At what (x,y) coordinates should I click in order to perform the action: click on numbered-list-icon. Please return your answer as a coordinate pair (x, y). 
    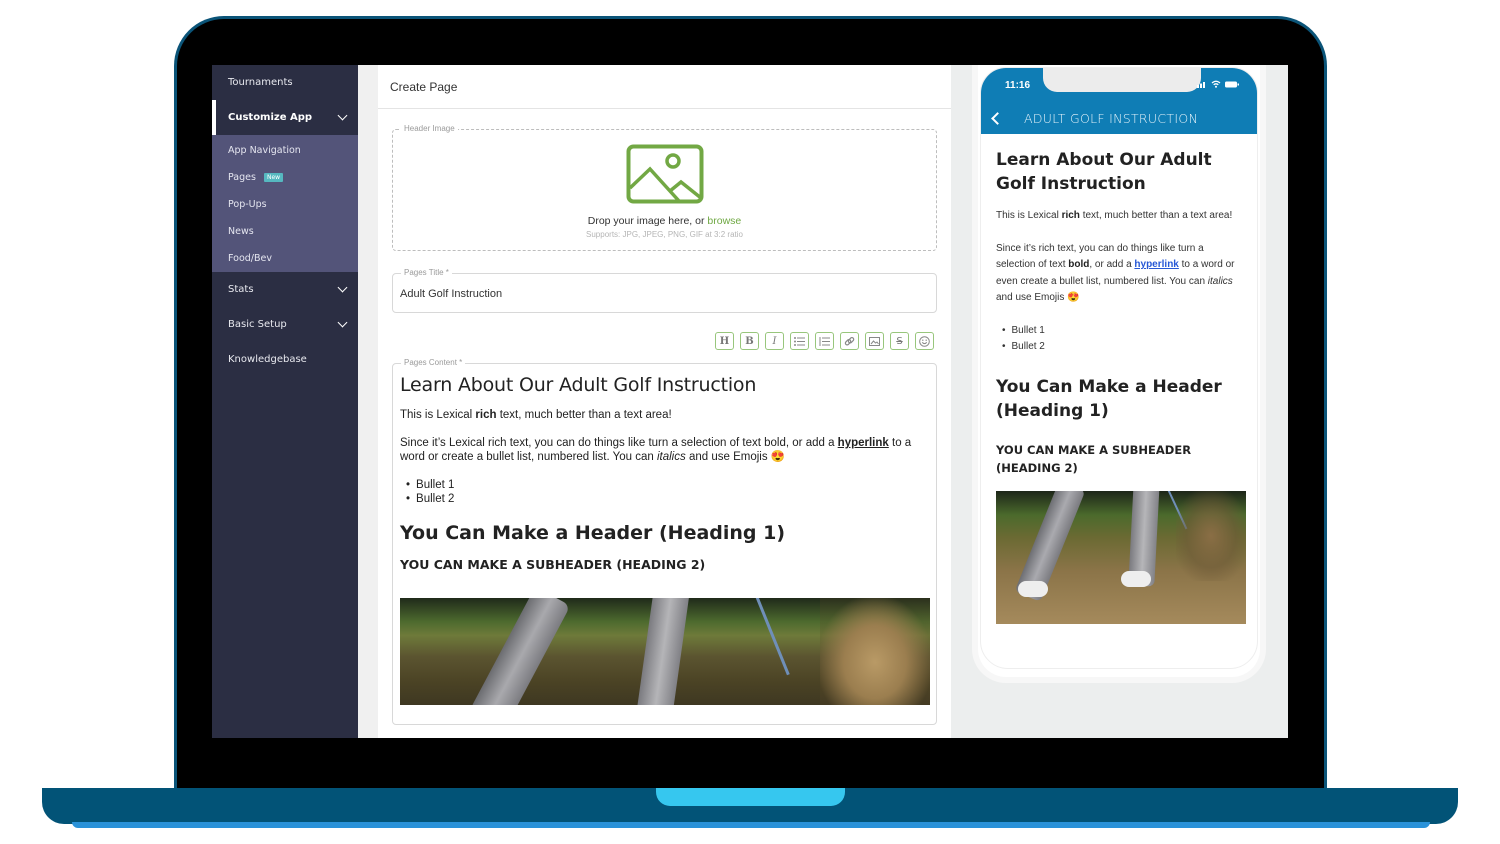
    Looking at the image, I should click on (824, 341).